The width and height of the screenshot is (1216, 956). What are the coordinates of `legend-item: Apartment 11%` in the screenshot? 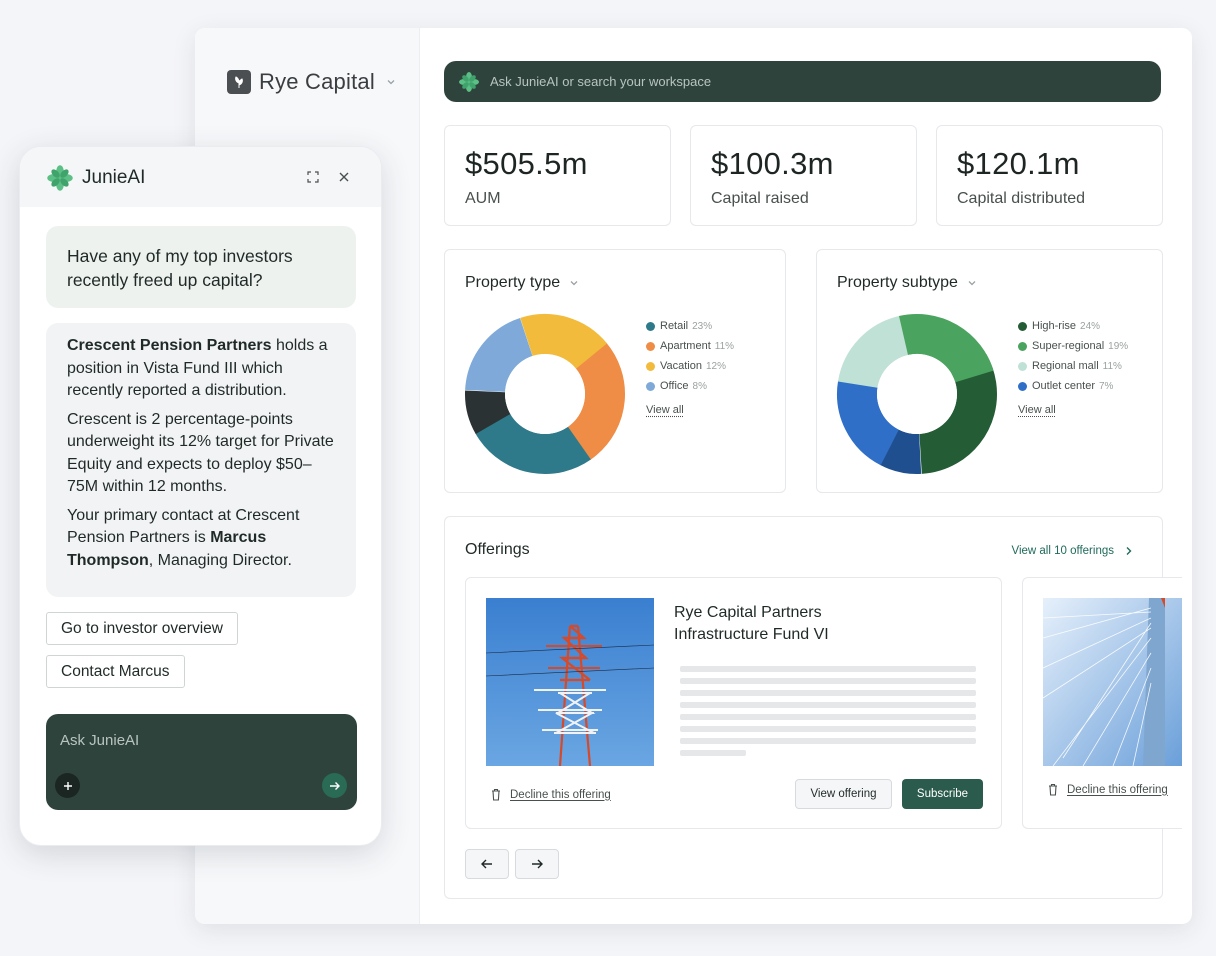 It's located at (690, 346).